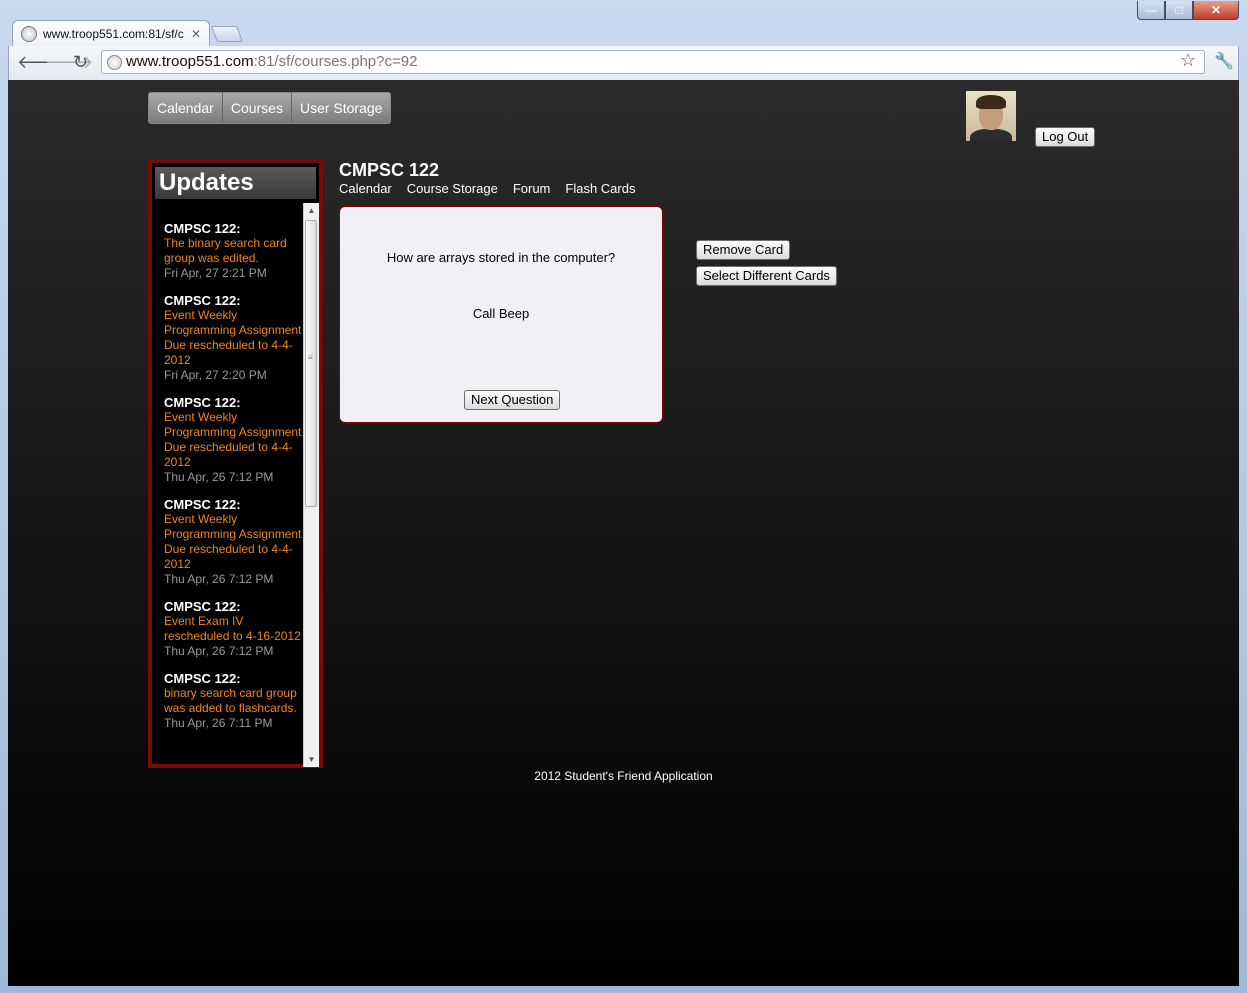 The height and width of the screenshot is (993, 1247). I want to click on url-path: :81/sf/courses.php?c=92, so click(335, 61).